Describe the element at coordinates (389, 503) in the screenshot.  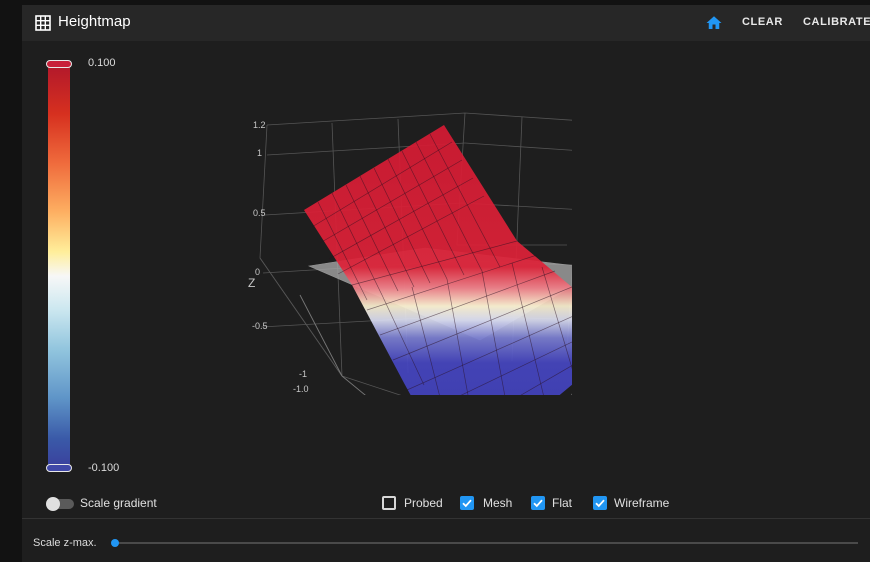
I see `probed-checkbox` at that location.